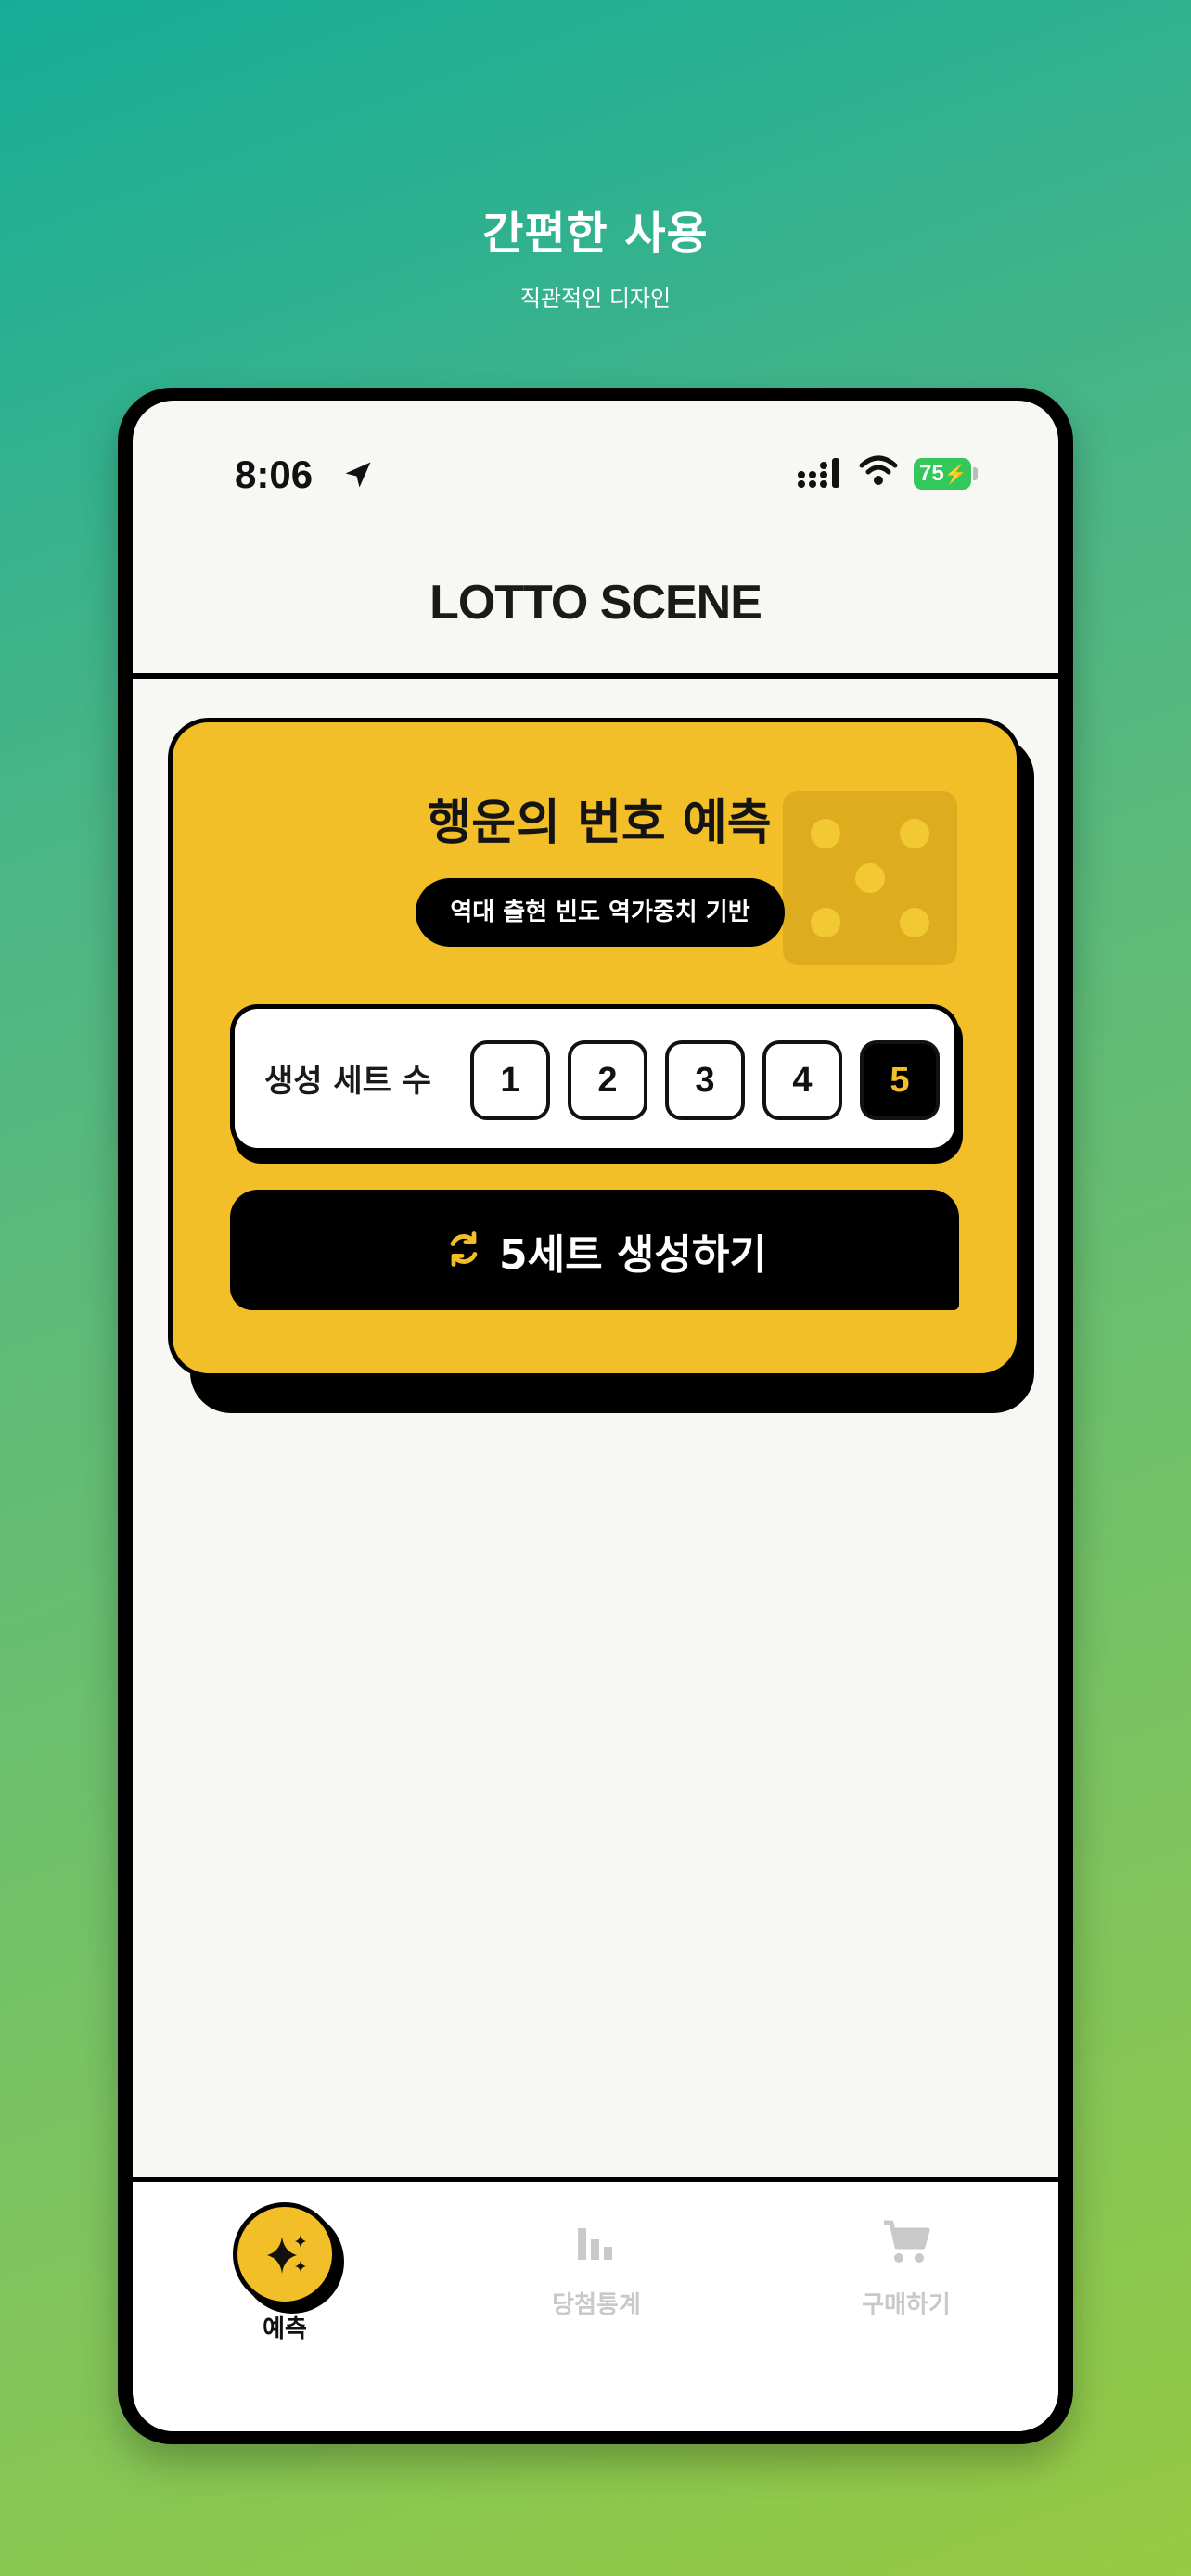 Image resolution: width=1191 pixels, height=2576 pixels. I want to click on promo-subtitle: 직관적인 디자인, so click(595, 299).